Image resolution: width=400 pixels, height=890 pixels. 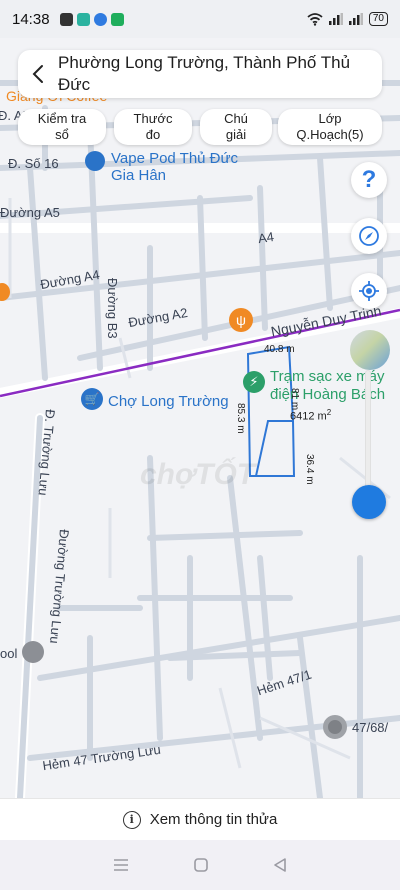 I want to click on menu-icon, so click(x=121, y=865).